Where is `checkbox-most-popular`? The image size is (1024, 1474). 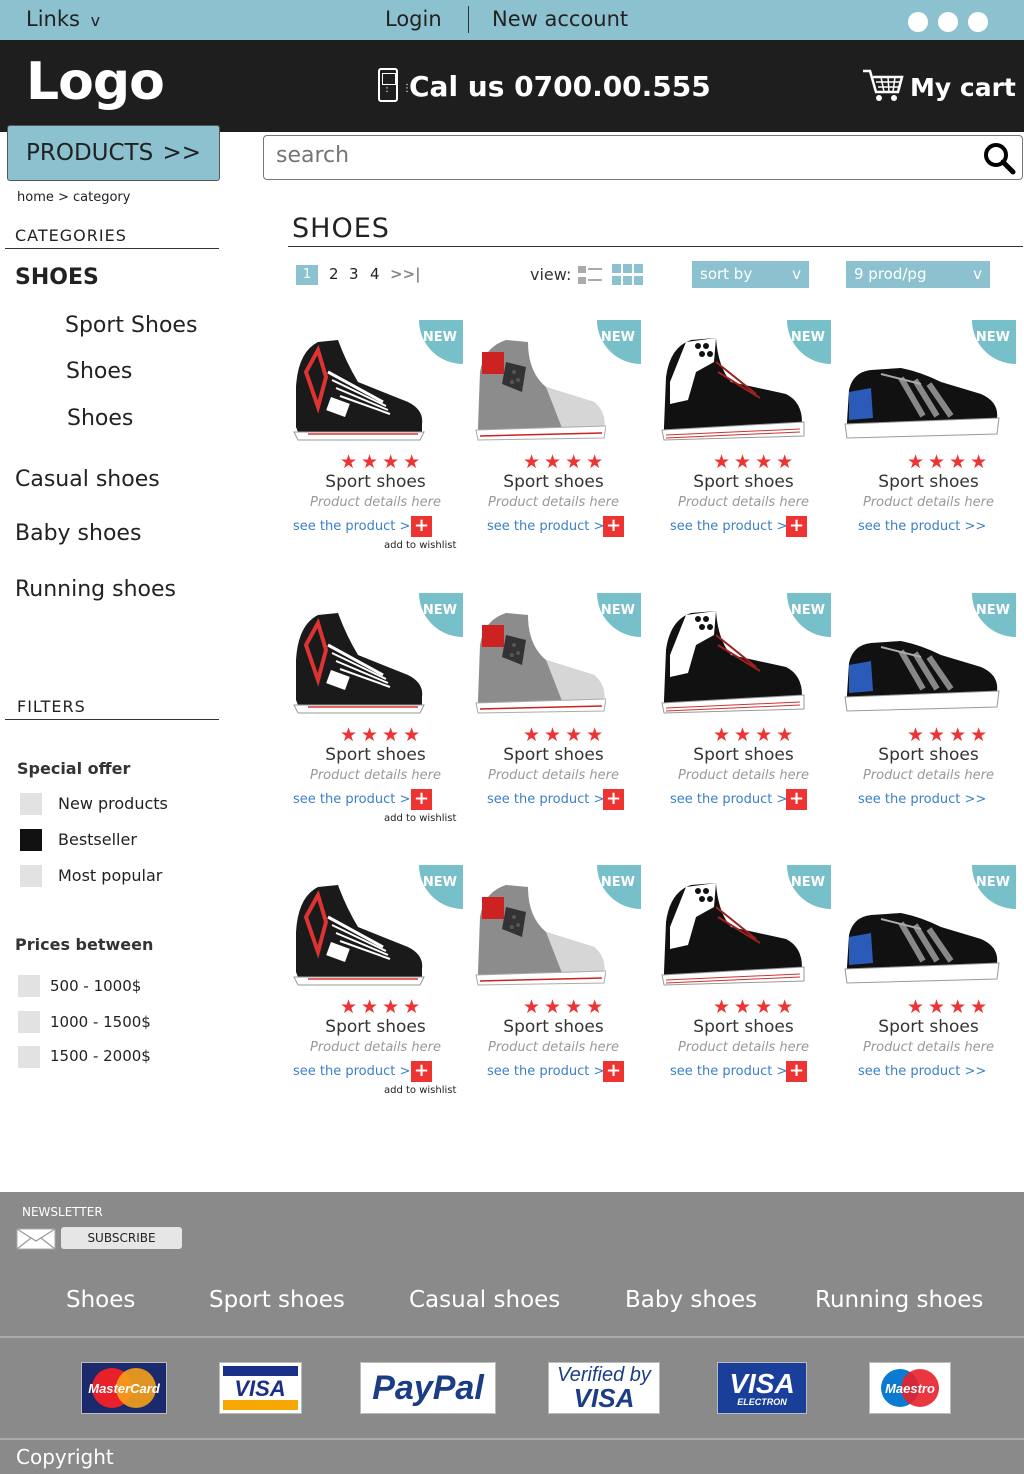
checkbox-most-popular is located at coordinates (31, 876).